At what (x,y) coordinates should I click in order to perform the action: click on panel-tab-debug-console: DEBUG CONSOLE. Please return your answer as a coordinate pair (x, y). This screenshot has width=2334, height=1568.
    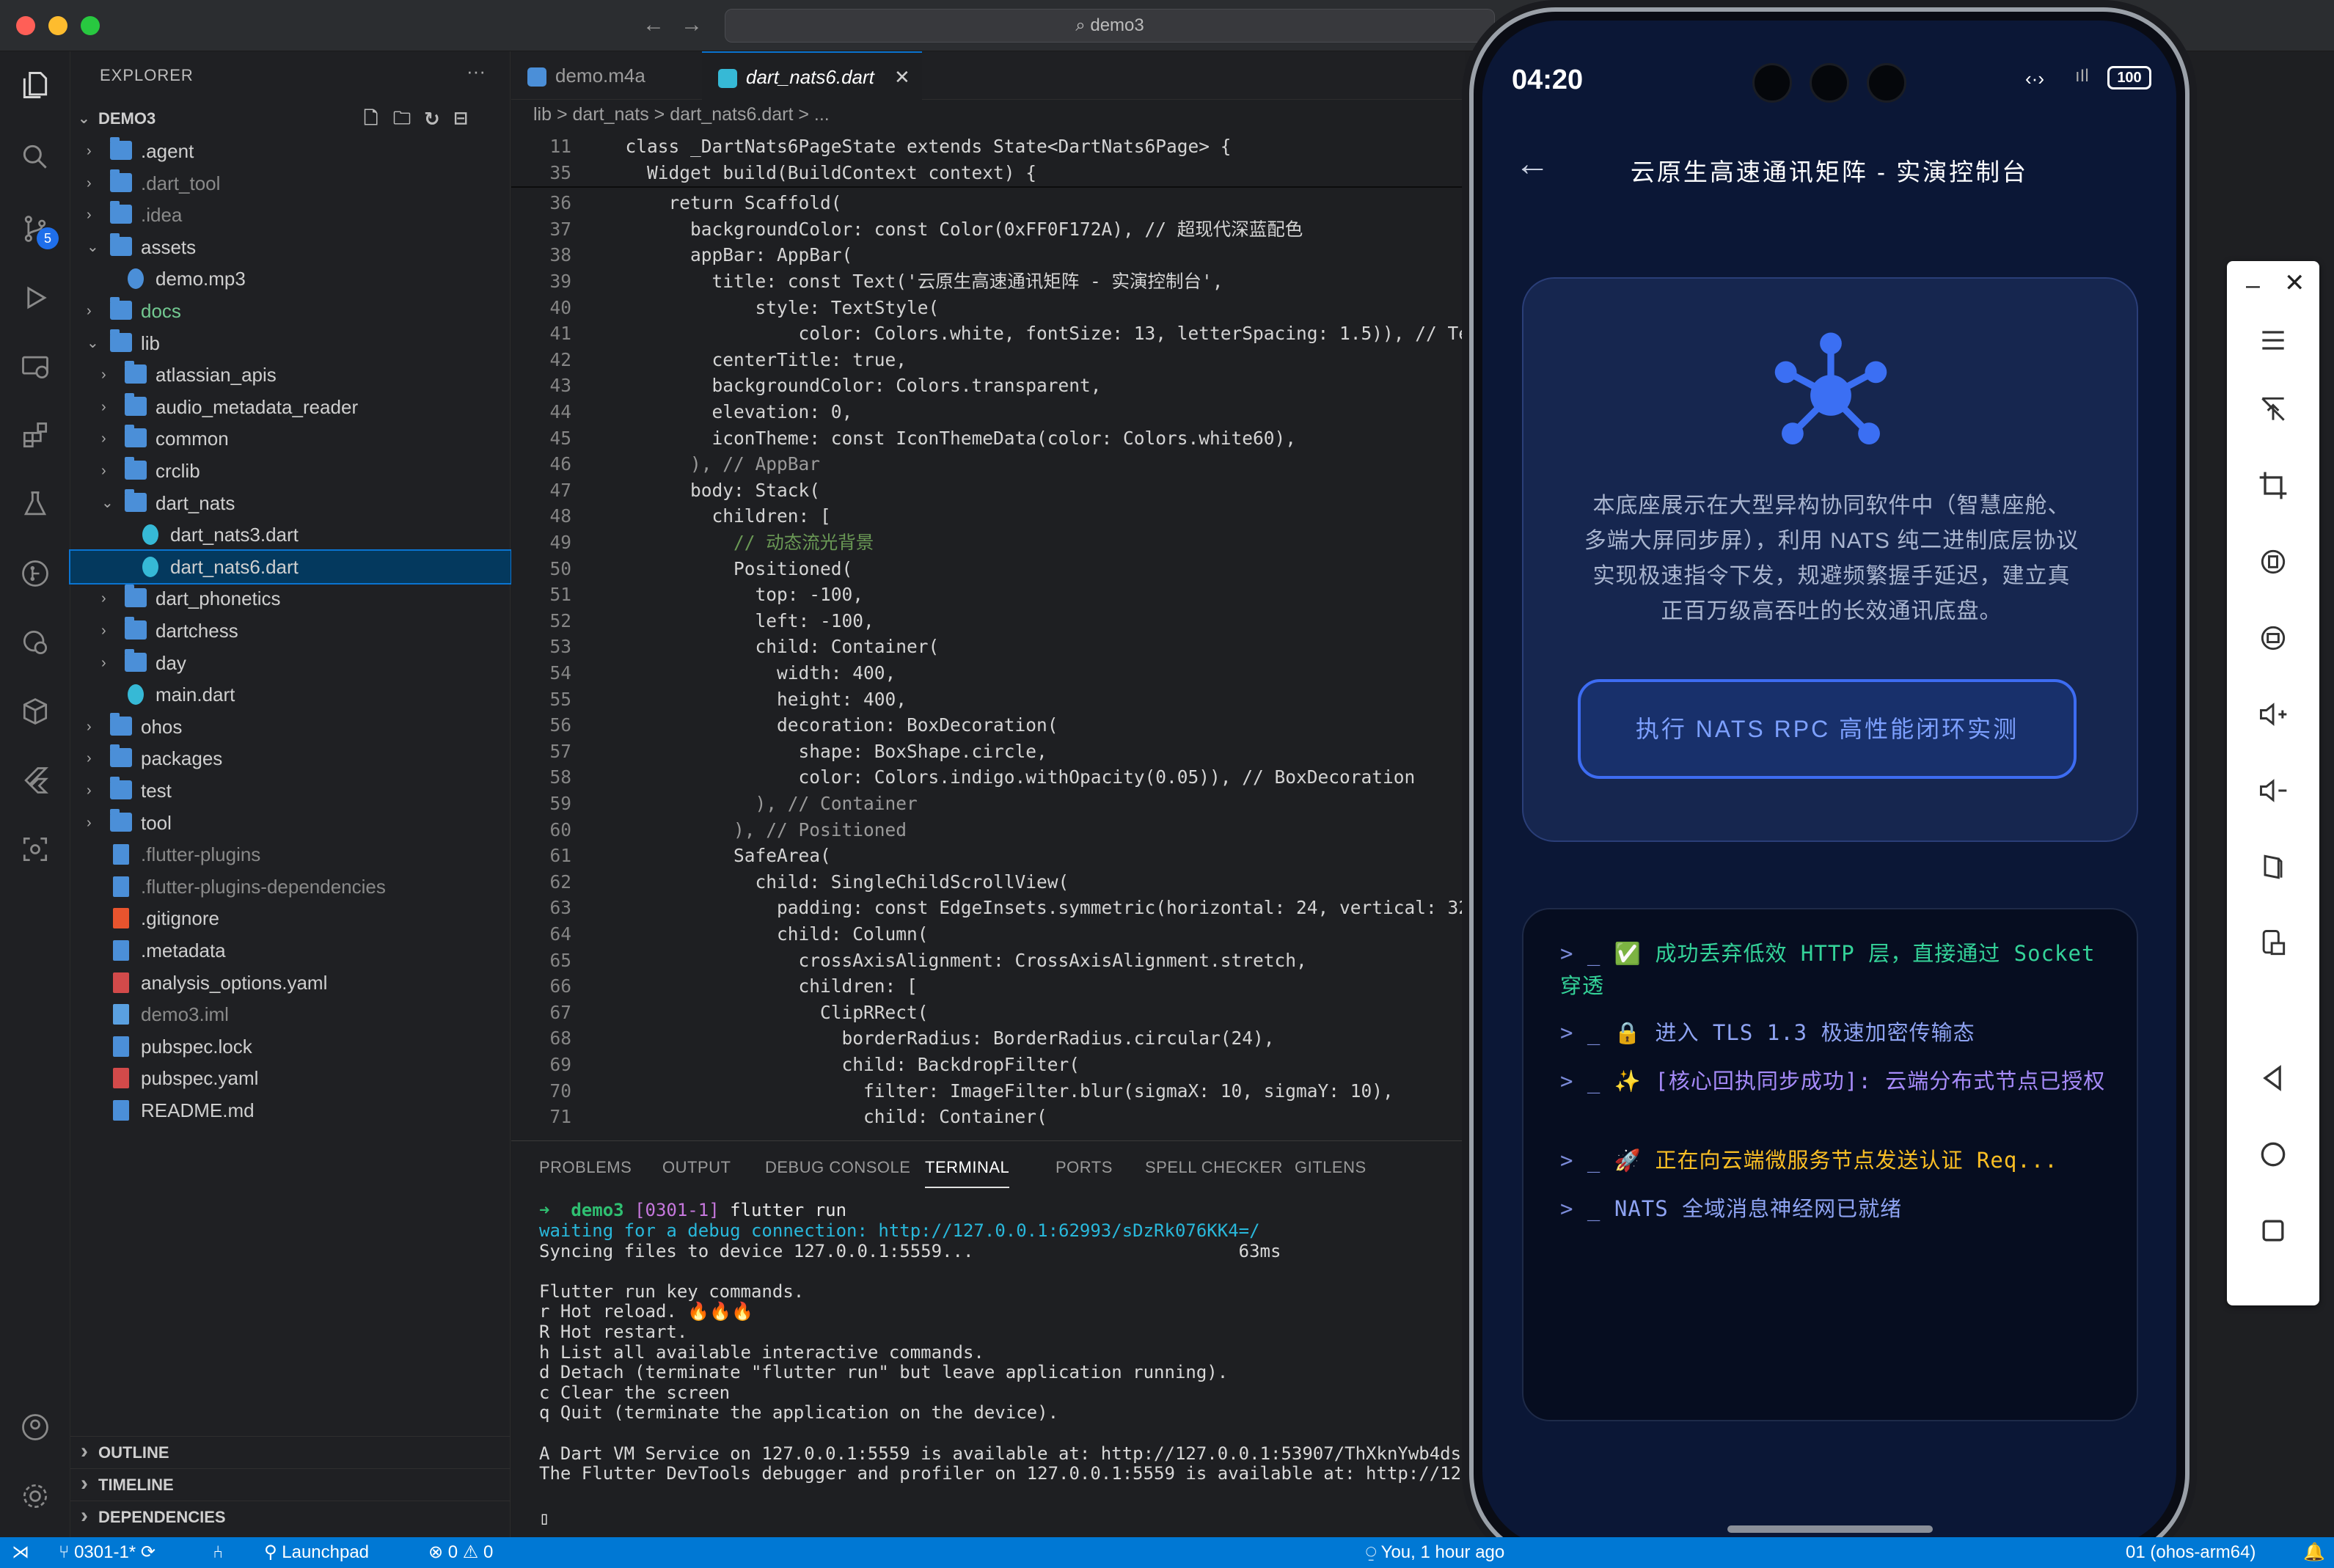
    Looking at the image, I should click on (837, 1167).